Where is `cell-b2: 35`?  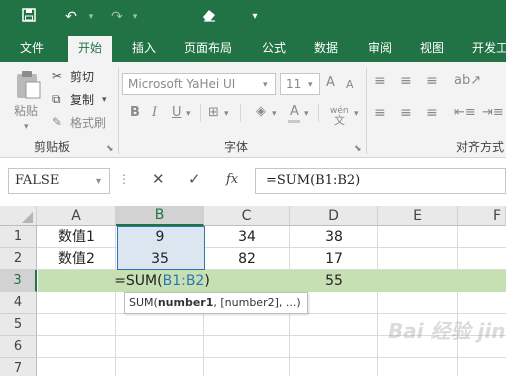
cell-b2: 35 is located at coordinates (160, 259).